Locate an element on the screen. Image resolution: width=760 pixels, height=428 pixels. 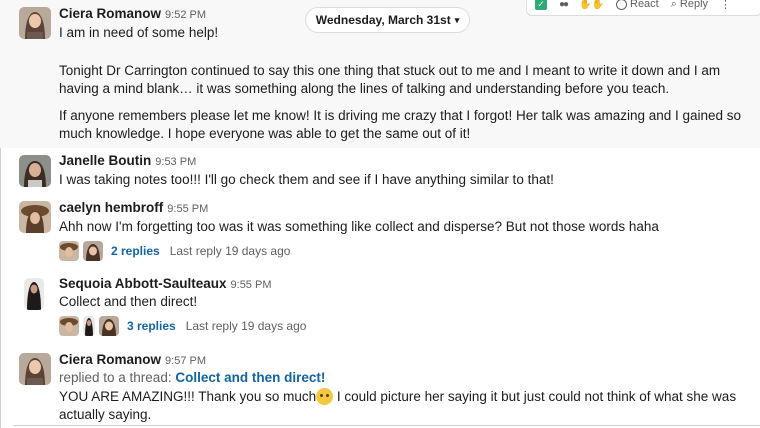
reply-button: ⌕ Reply is located at coordinates (689, 5).